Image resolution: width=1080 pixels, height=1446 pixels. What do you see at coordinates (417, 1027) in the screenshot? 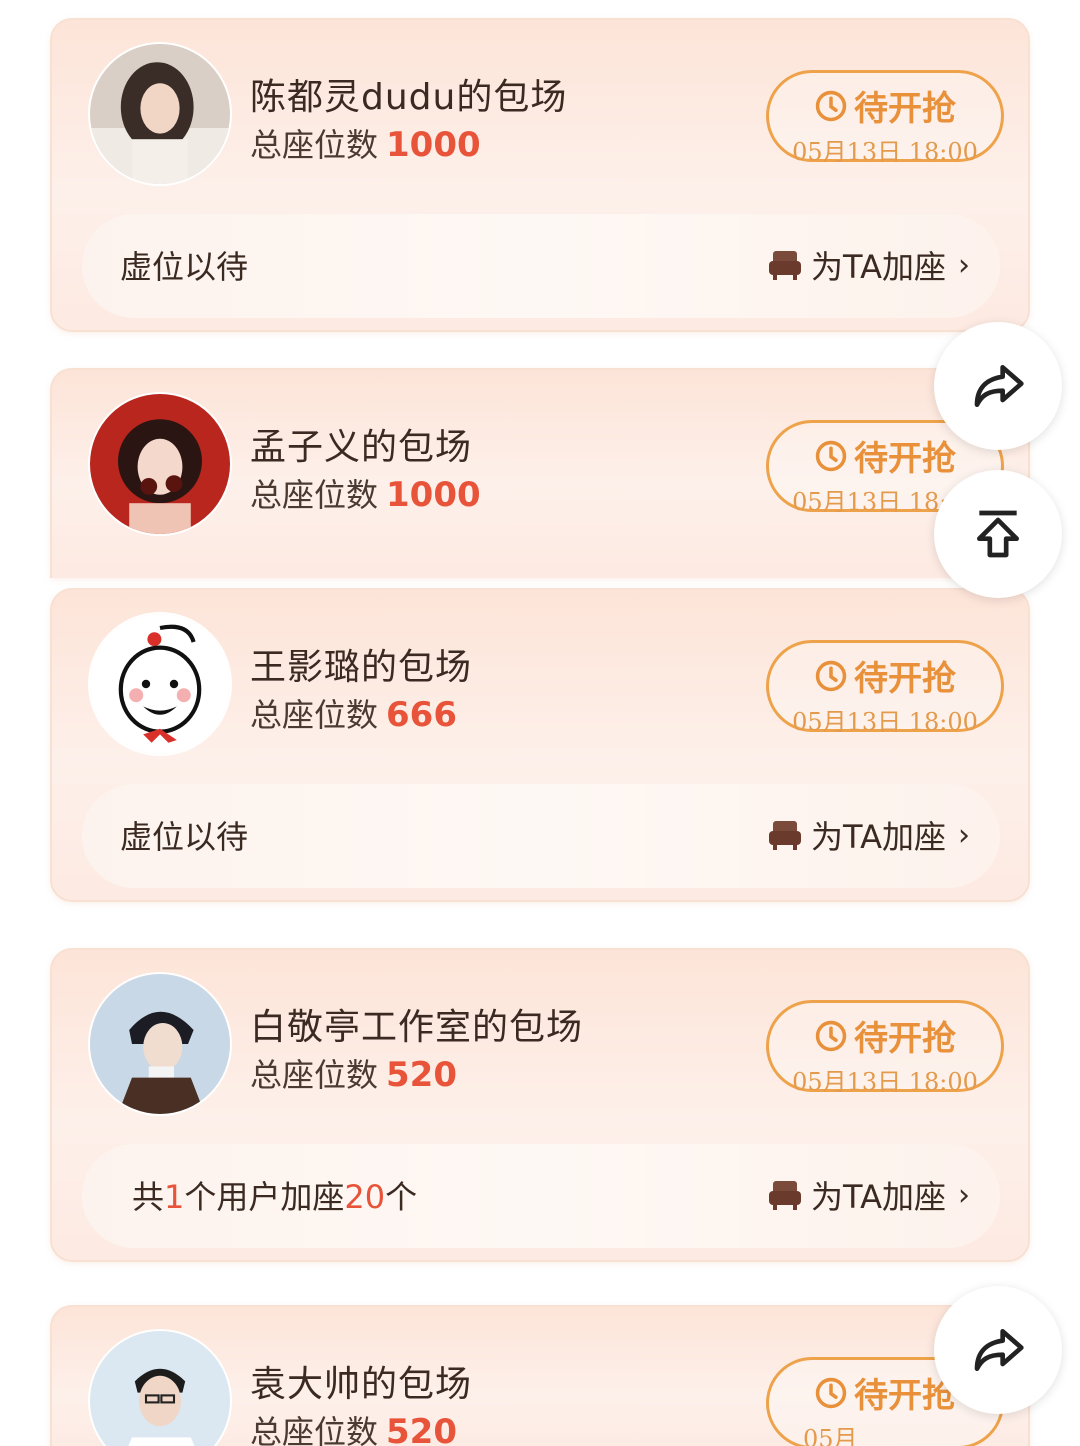
I see `venue-title: 白敬亭工作室的包场` at bounding box center [417, 1027].